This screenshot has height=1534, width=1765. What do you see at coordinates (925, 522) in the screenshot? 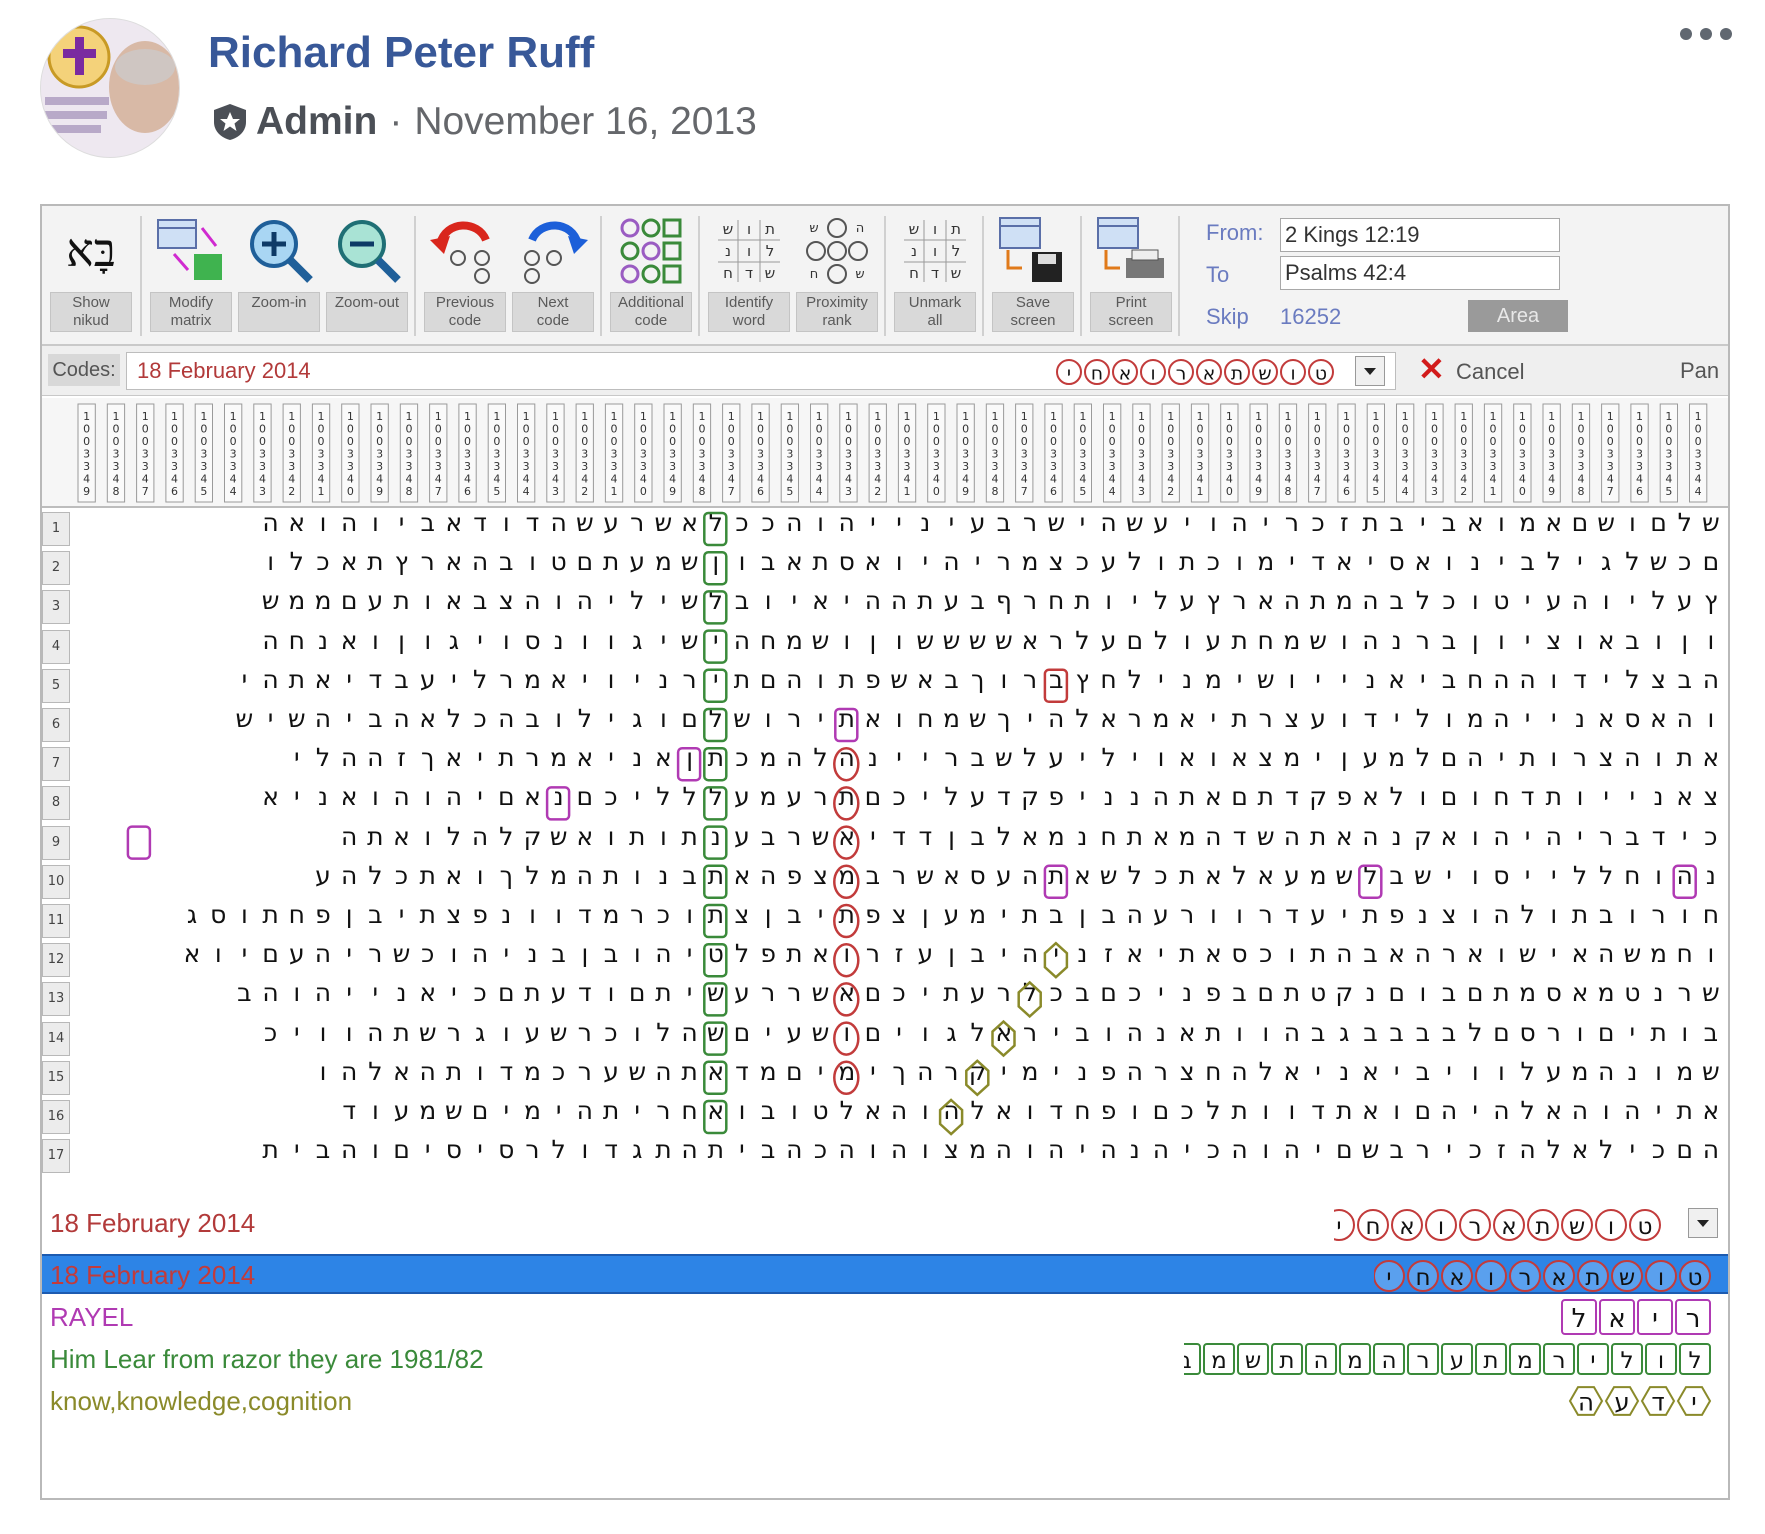
I see `matrix-letter: נ` at bounding box center [925, 522].